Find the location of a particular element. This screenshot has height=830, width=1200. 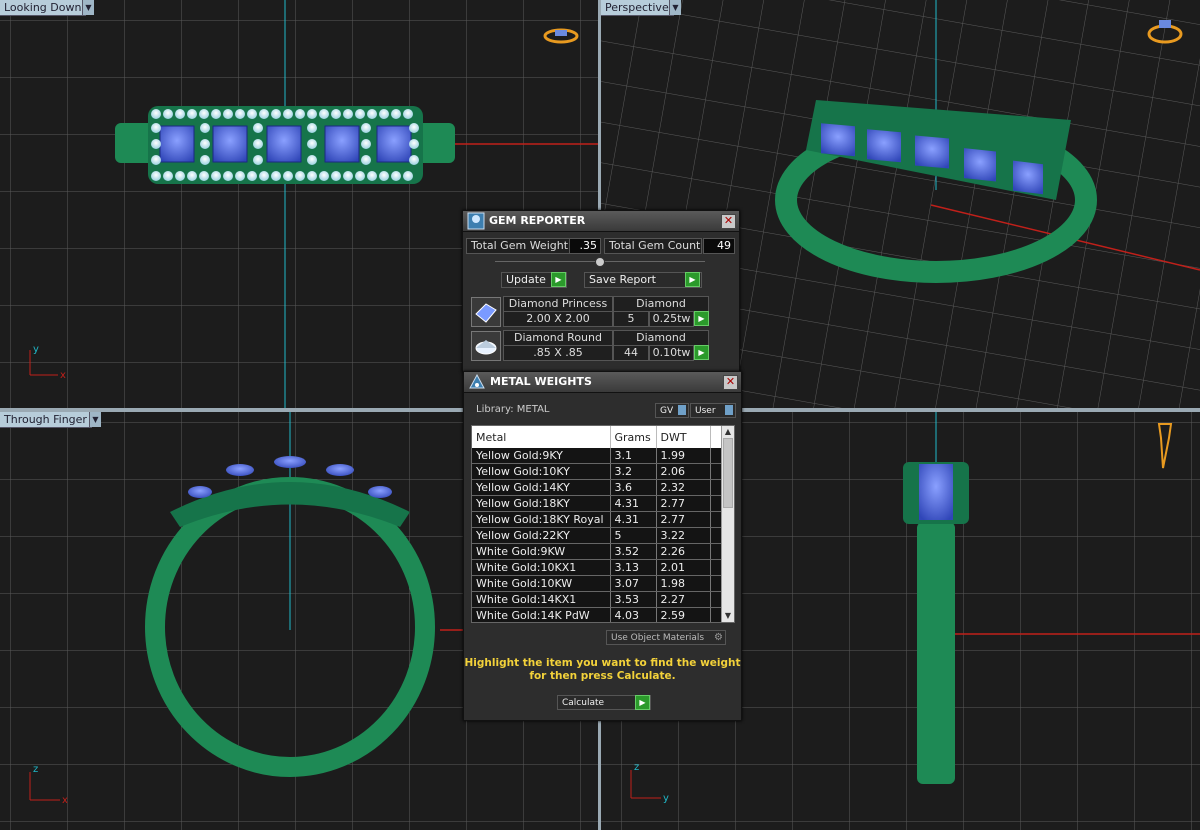

gem-reporter-icon is located at coordinates (476, 221).